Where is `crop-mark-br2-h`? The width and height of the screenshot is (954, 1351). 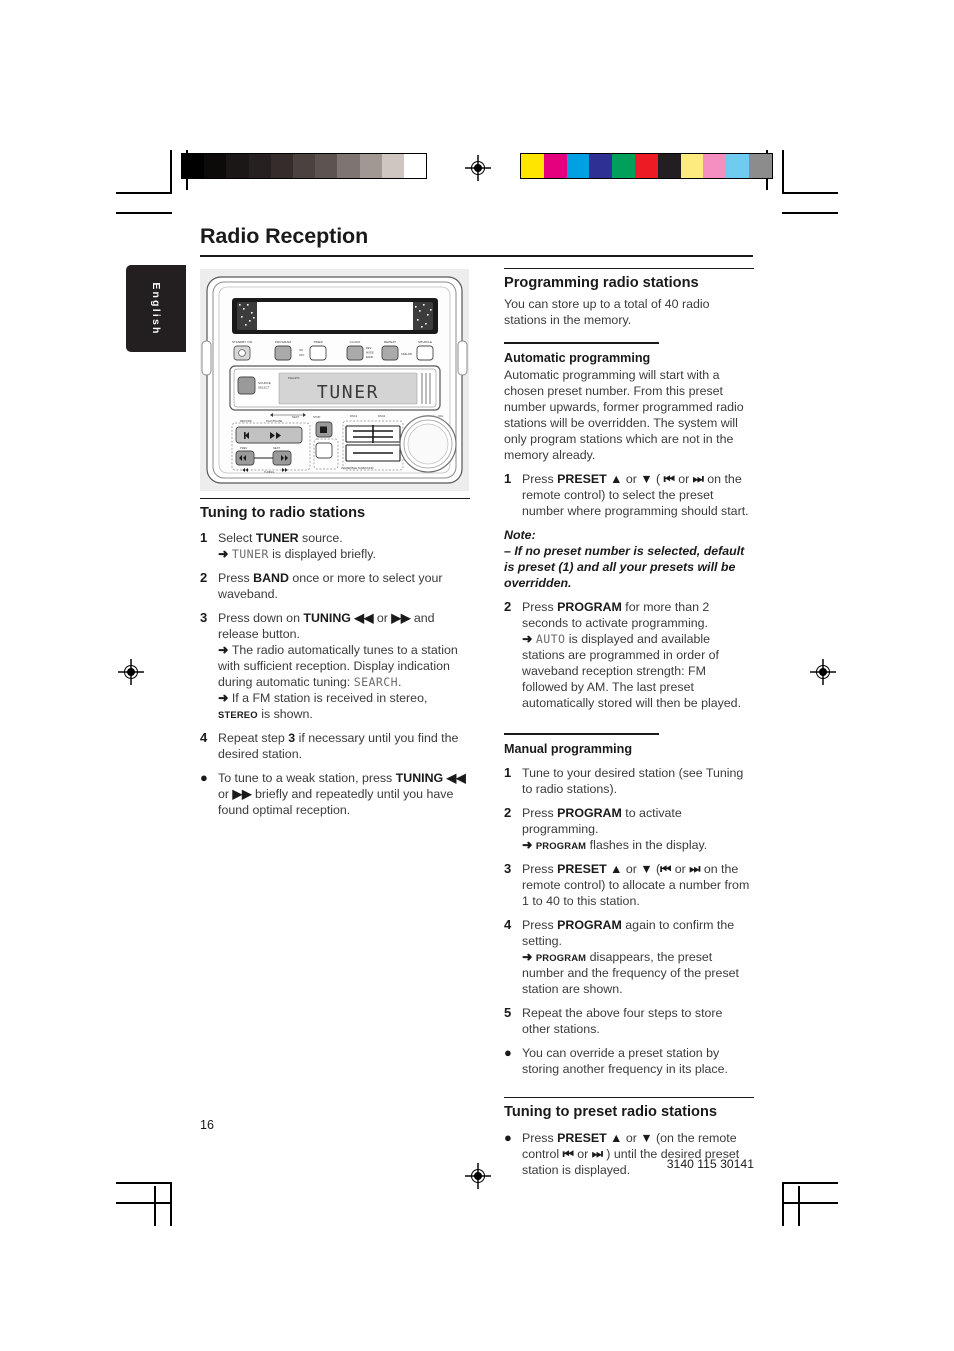
crop-mark-br2-h is located at coordinates (810, 1203).